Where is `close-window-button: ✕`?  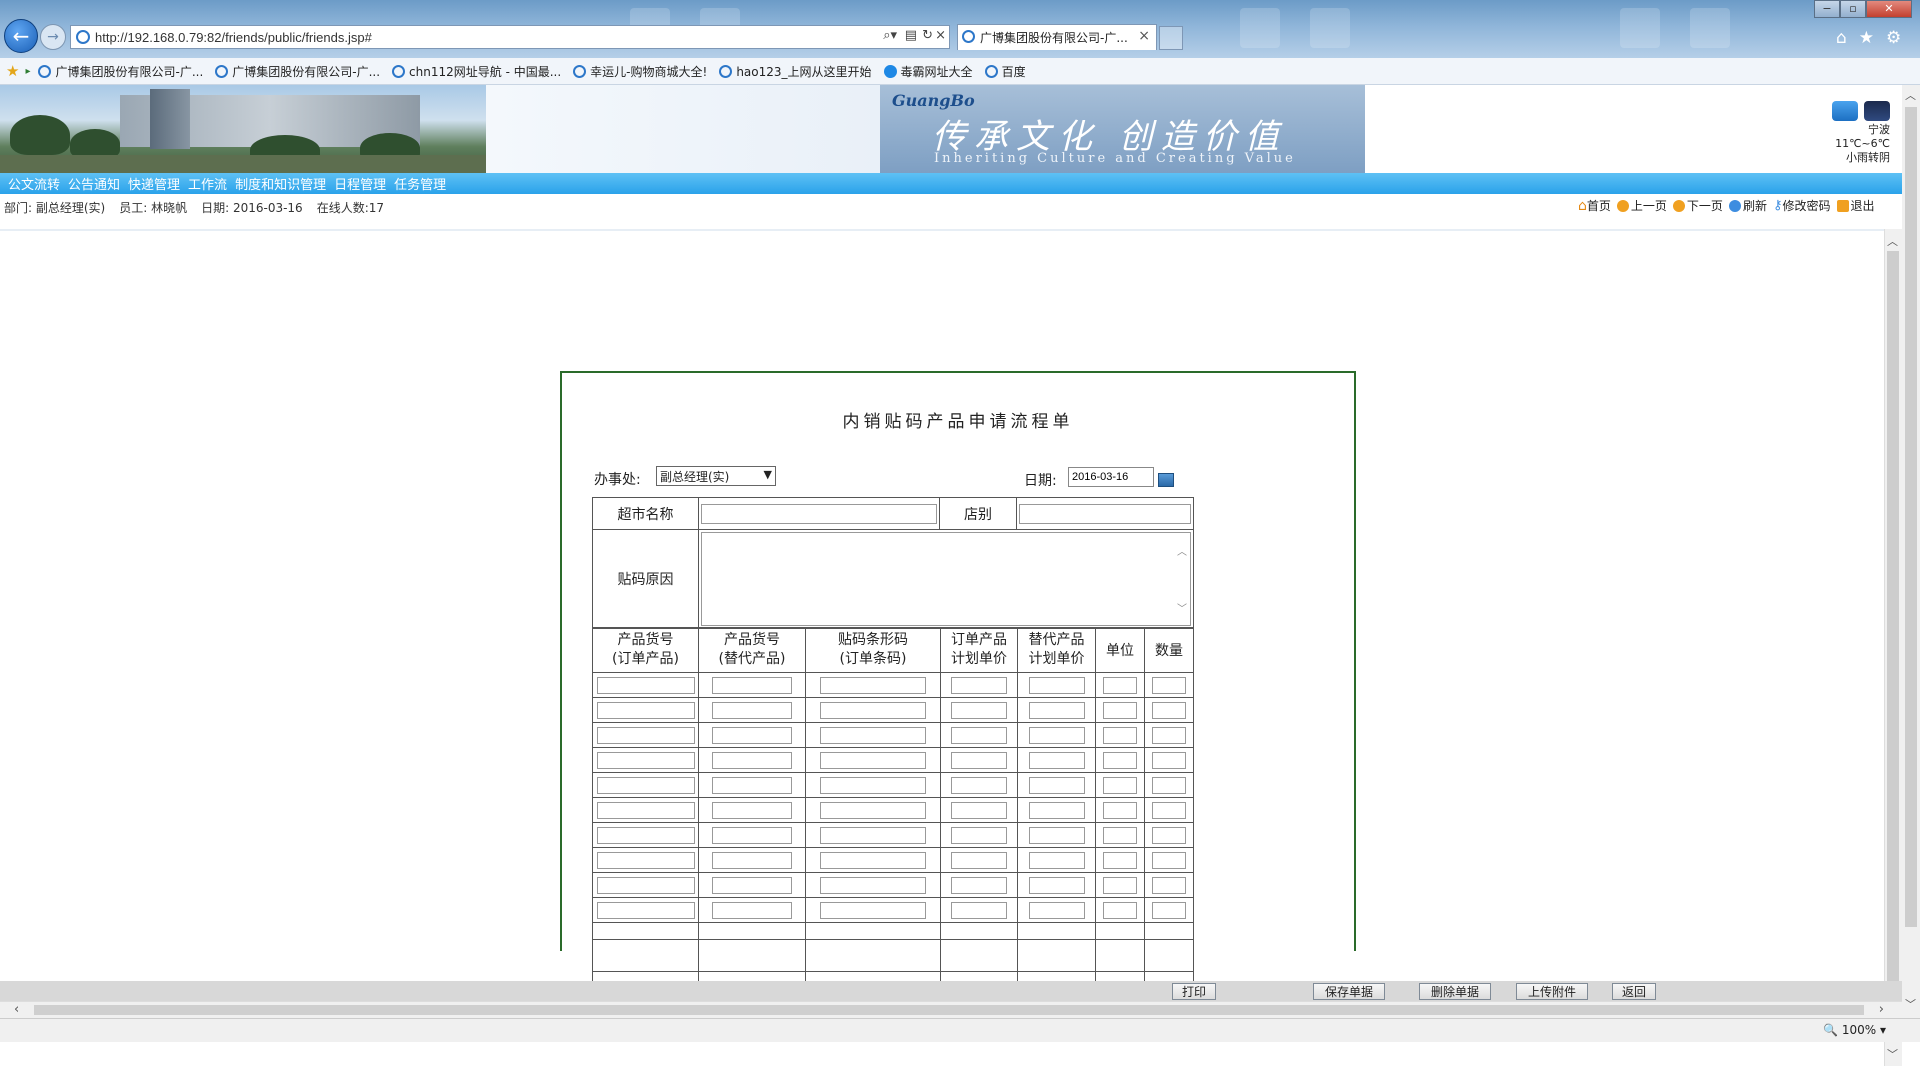 close-window-button: ✕ is located at coordinates (1889, 9).